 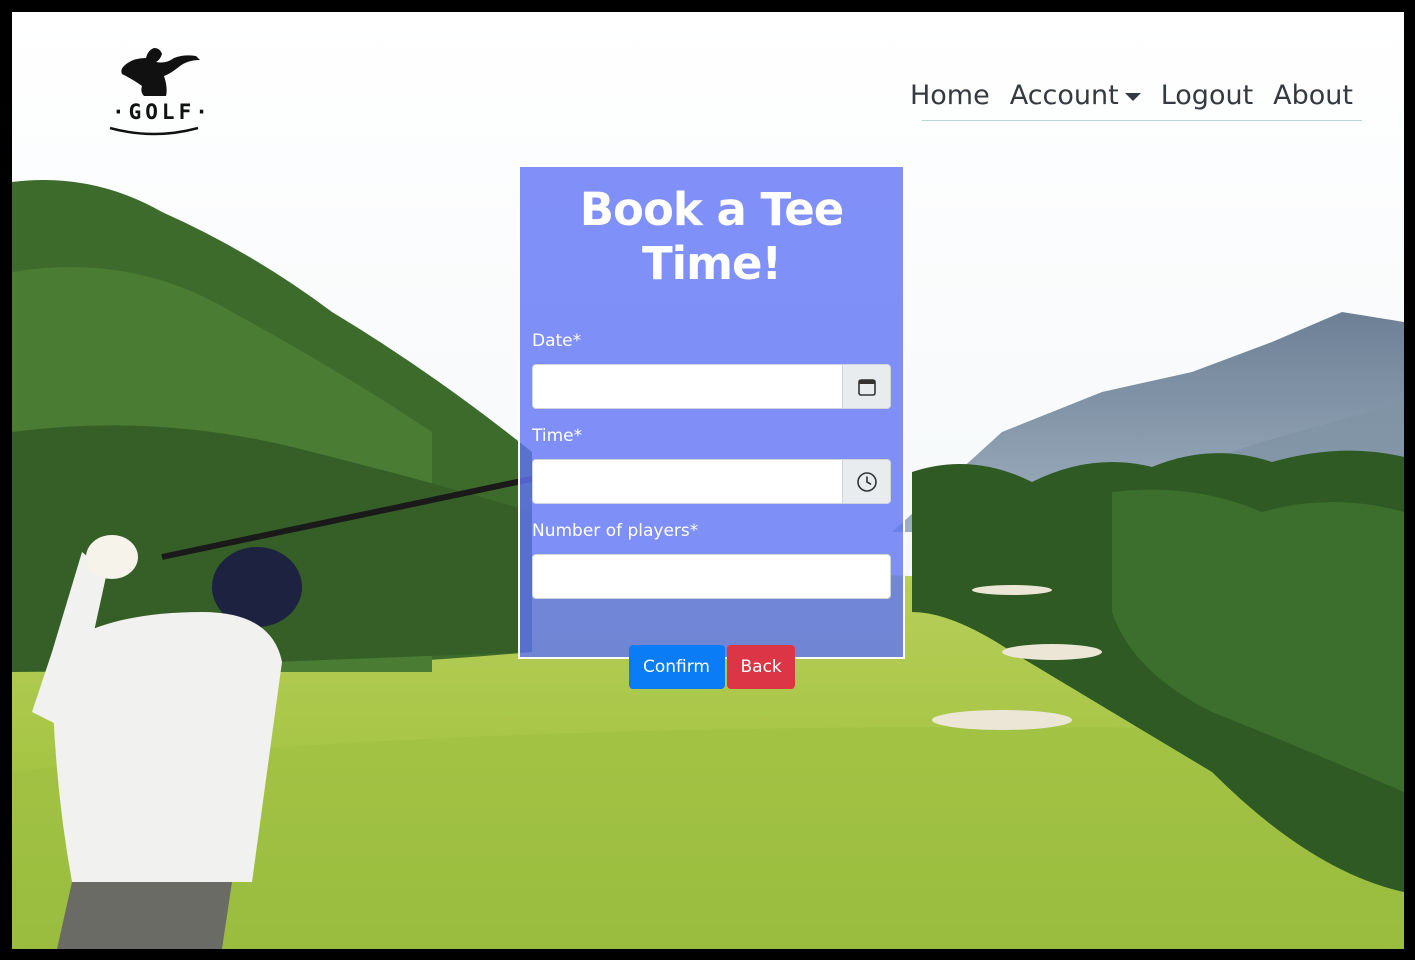 I want to click on nav-account-dropdown: Account, so click(x=1075, y=96).